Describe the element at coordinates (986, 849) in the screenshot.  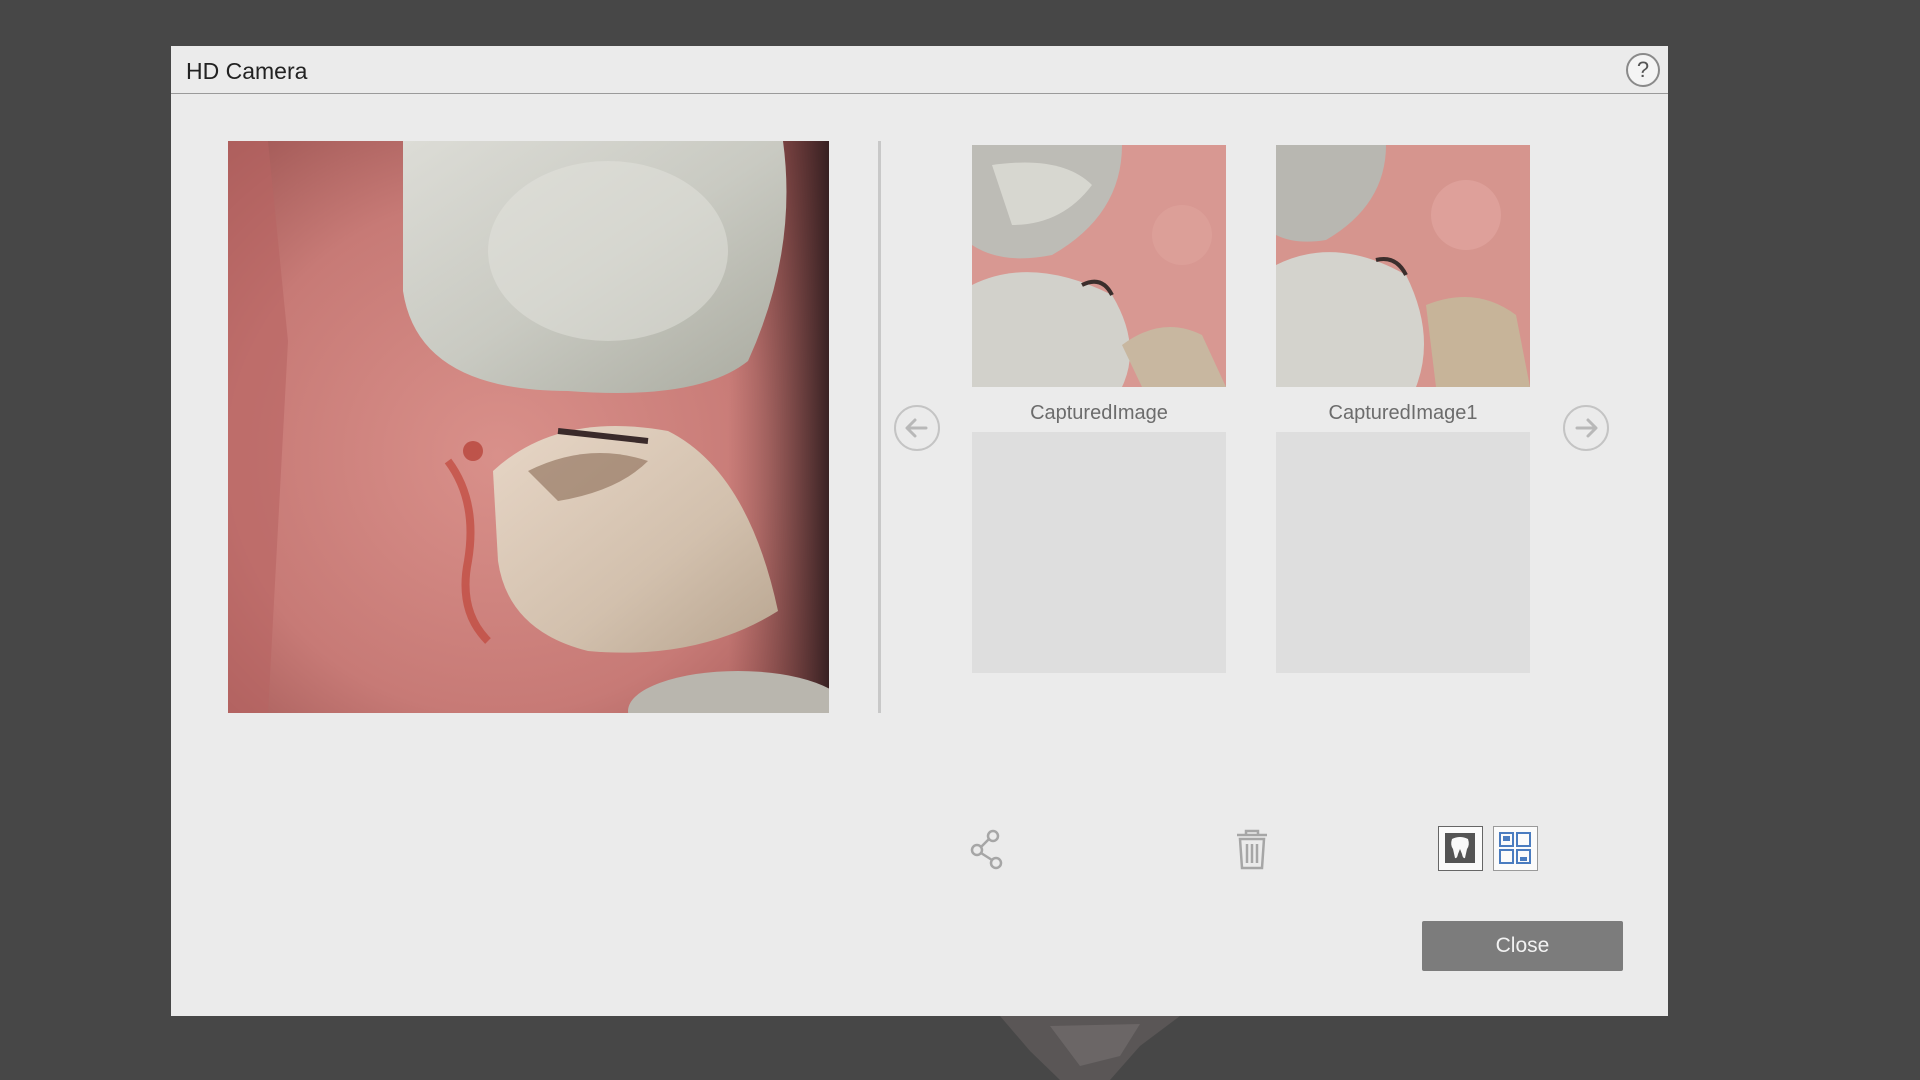
I see `share-icon` at that location.